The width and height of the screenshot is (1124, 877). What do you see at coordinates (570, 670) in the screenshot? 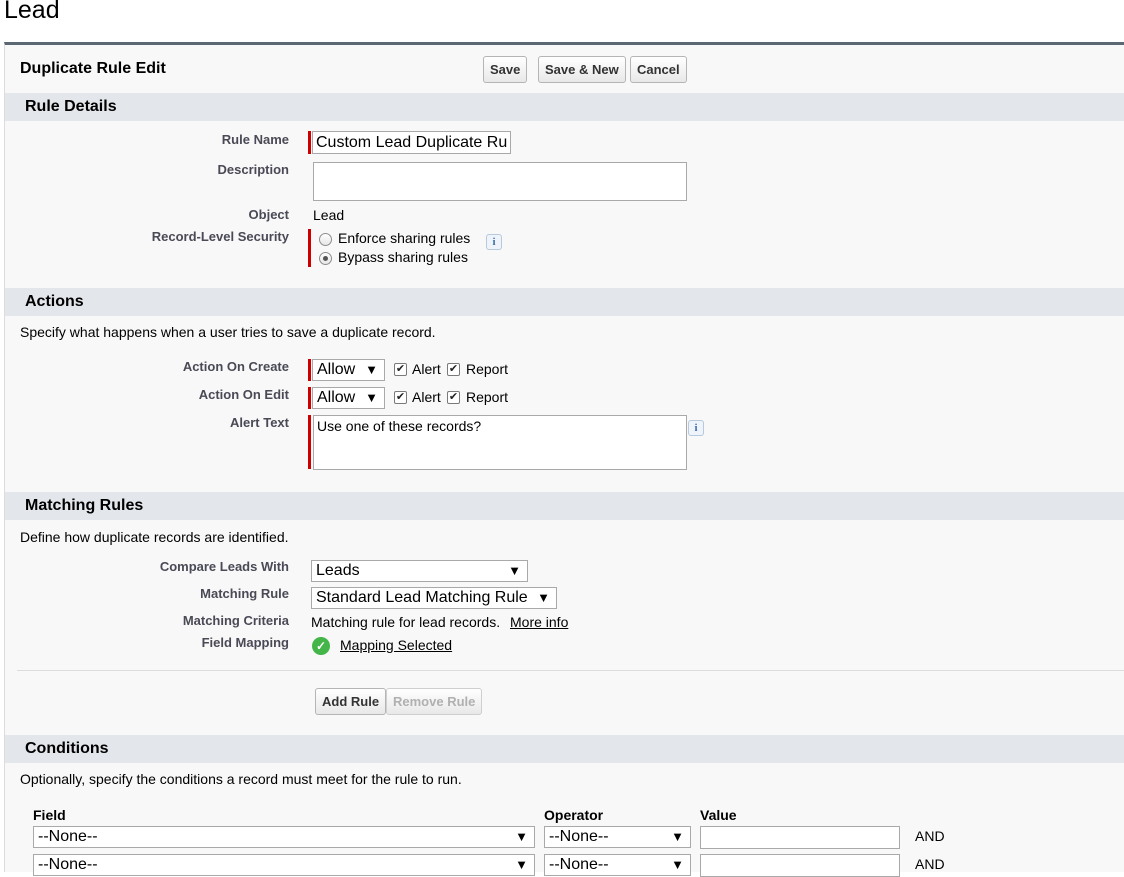
I see `divider` at bounding box center [570, 670].